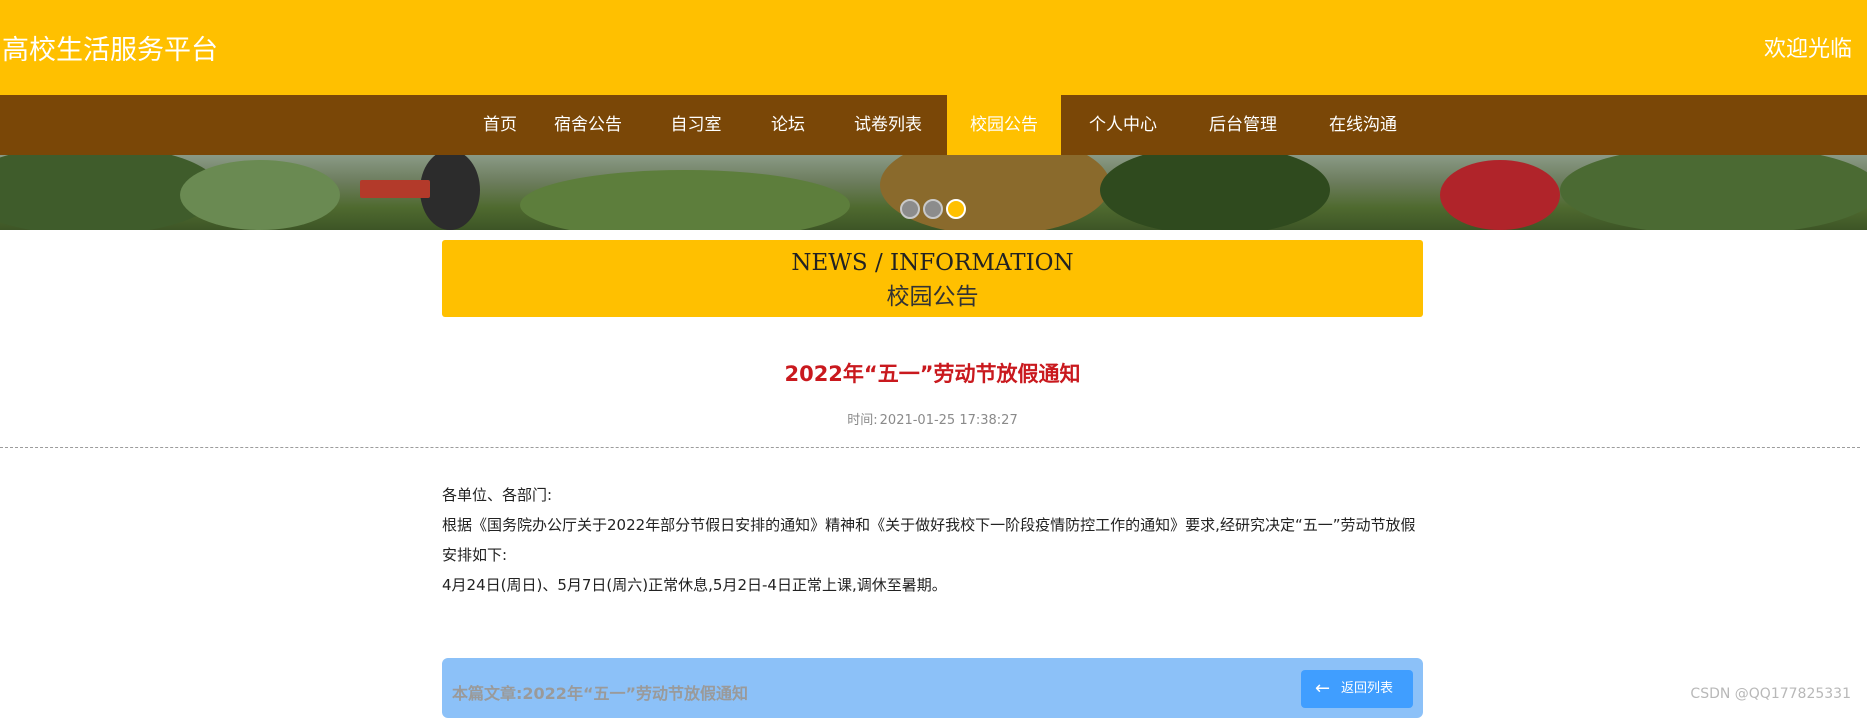  I want to click on nav-item-campus-notice: 校园公告, so click(1004, 125).